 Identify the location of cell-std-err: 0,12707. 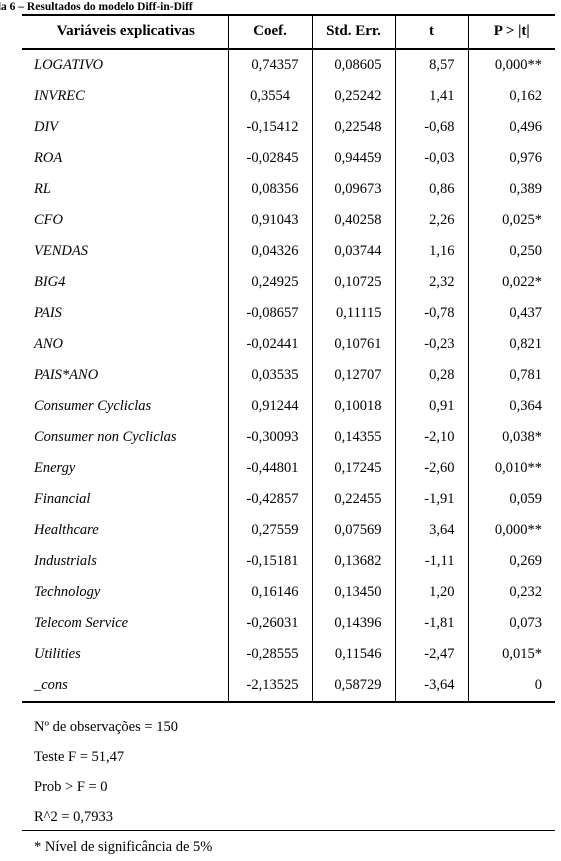
(353, 375).